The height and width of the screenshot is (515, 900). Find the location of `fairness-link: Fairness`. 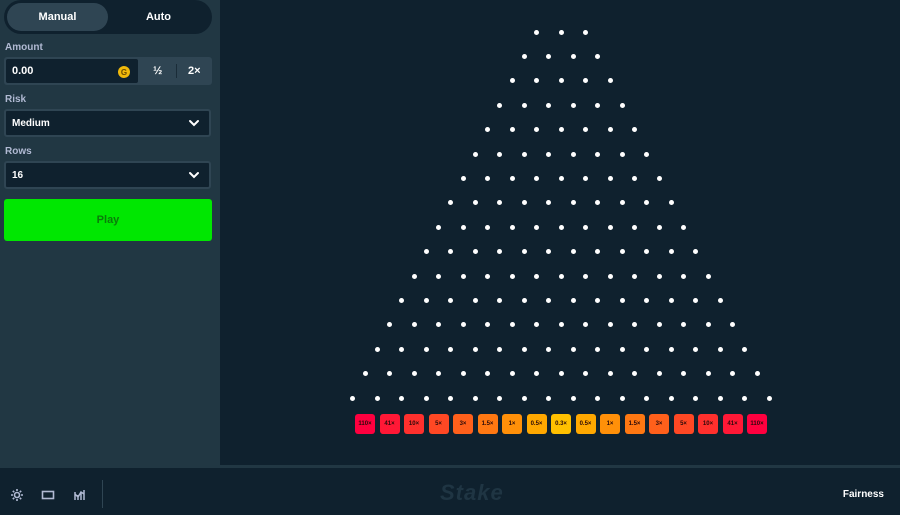

fairness-link: Fairness is located at coordinates (863, 494).